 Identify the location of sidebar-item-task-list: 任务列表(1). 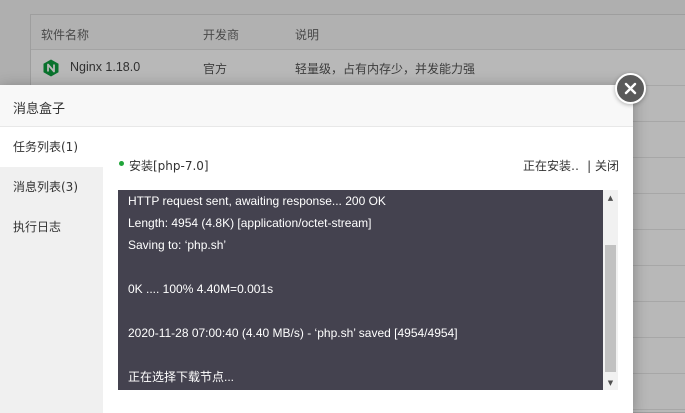
(51, 147).